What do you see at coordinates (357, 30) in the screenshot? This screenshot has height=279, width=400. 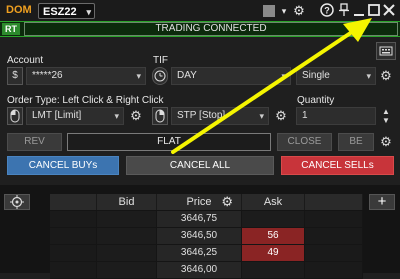 I see `arrow-head` at bounding box center [357, 30].